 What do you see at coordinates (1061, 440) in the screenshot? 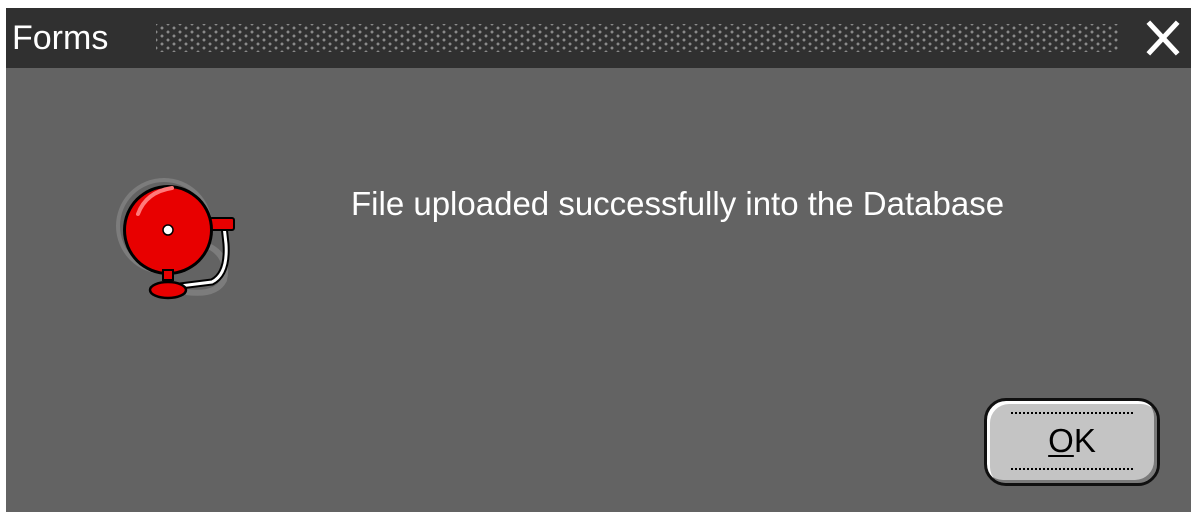
I see `ok-mnemonic-letter: O` at bounding box center [1061, 440].